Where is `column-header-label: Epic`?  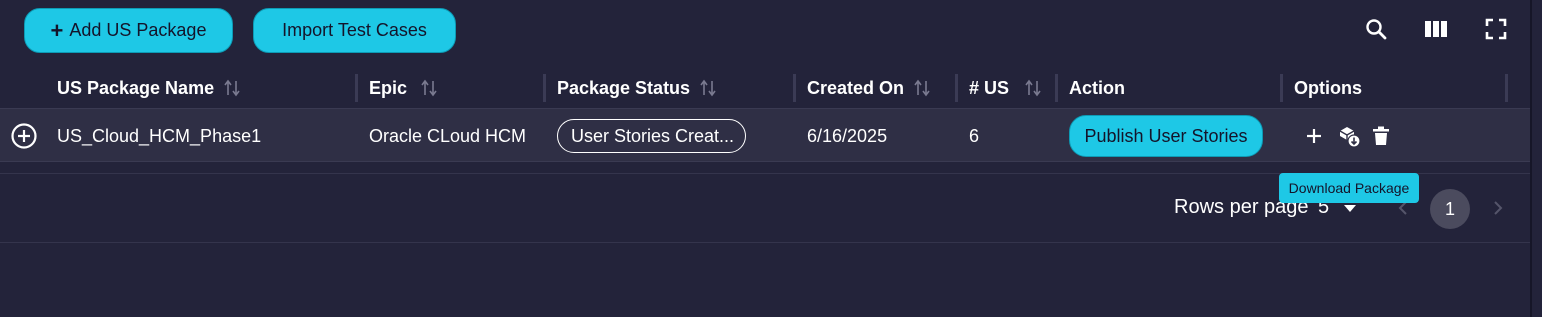 column-header-label: Epic is located at coordinates (388, 87).